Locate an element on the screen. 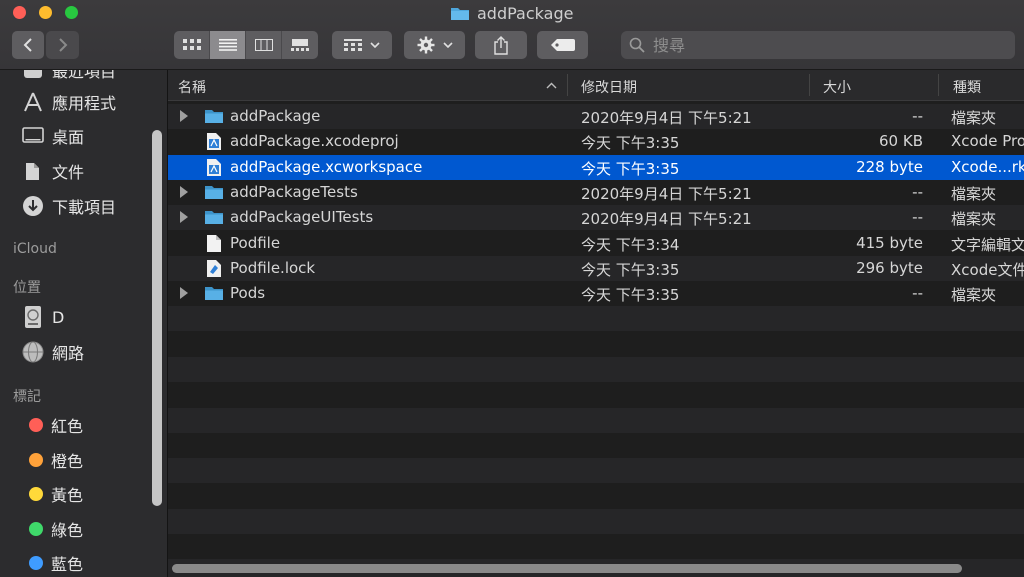  file-row: Podfile 今天 下午3:34 415 byte 文字編輯文 is located at coordinates (596, 243).